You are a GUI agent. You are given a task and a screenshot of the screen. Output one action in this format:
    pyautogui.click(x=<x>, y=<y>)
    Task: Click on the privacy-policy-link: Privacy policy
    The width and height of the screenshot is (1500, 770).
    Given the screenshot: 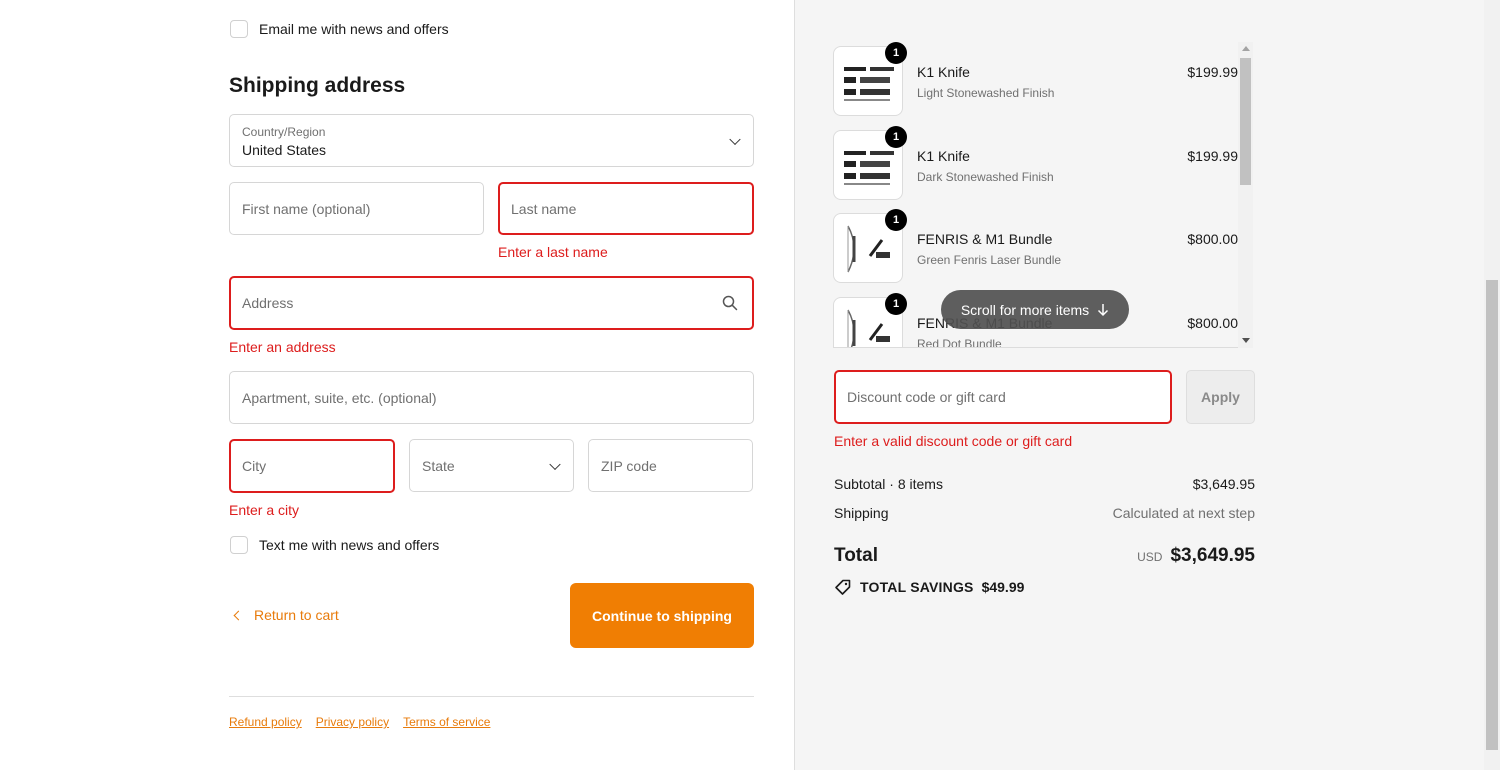 What is the action you would take?
    pyautogui.click(x=352, y=722)
    